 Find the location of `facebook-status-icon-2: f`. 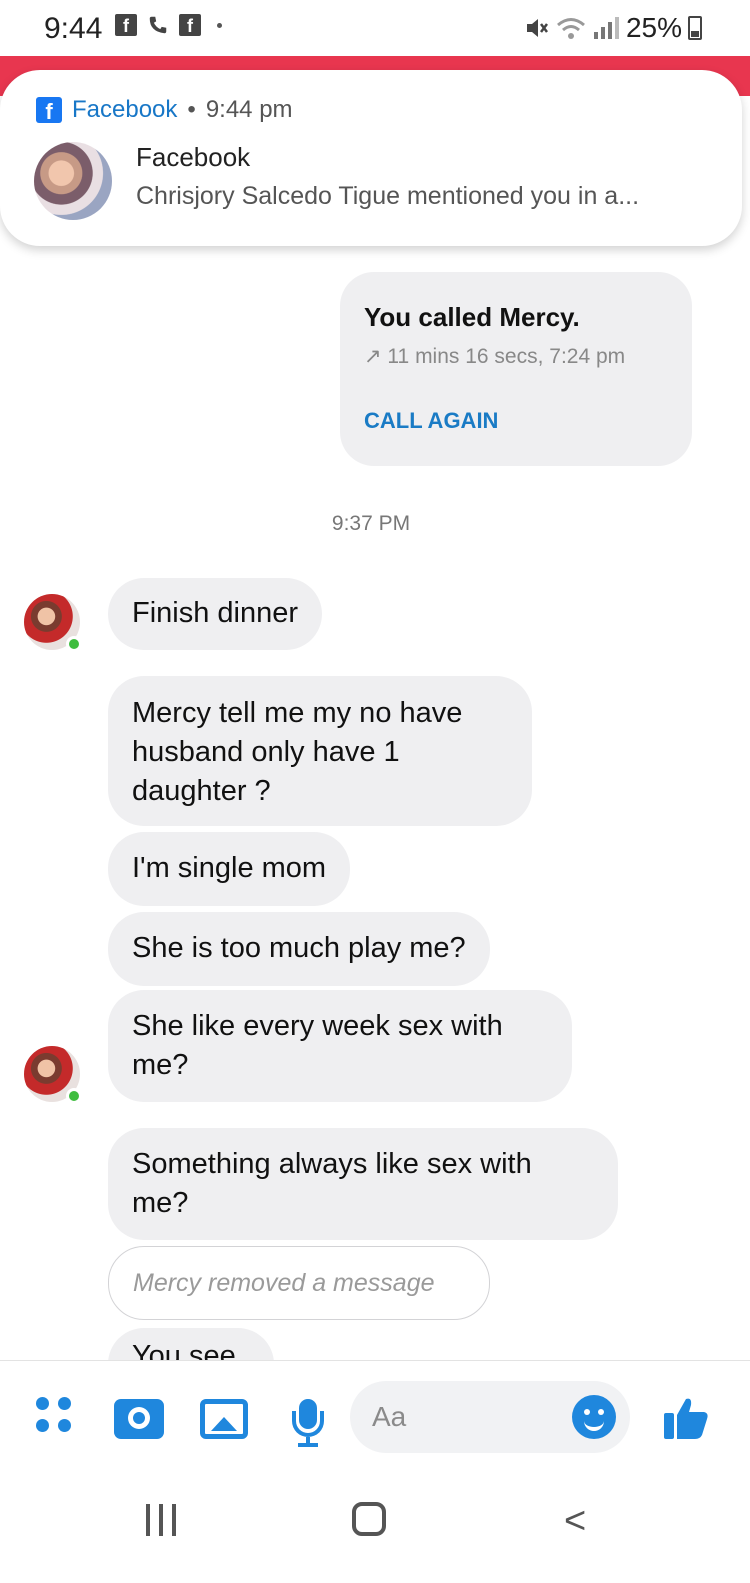

facebook-status-icon-2: f is located at coordinates (190, 25).